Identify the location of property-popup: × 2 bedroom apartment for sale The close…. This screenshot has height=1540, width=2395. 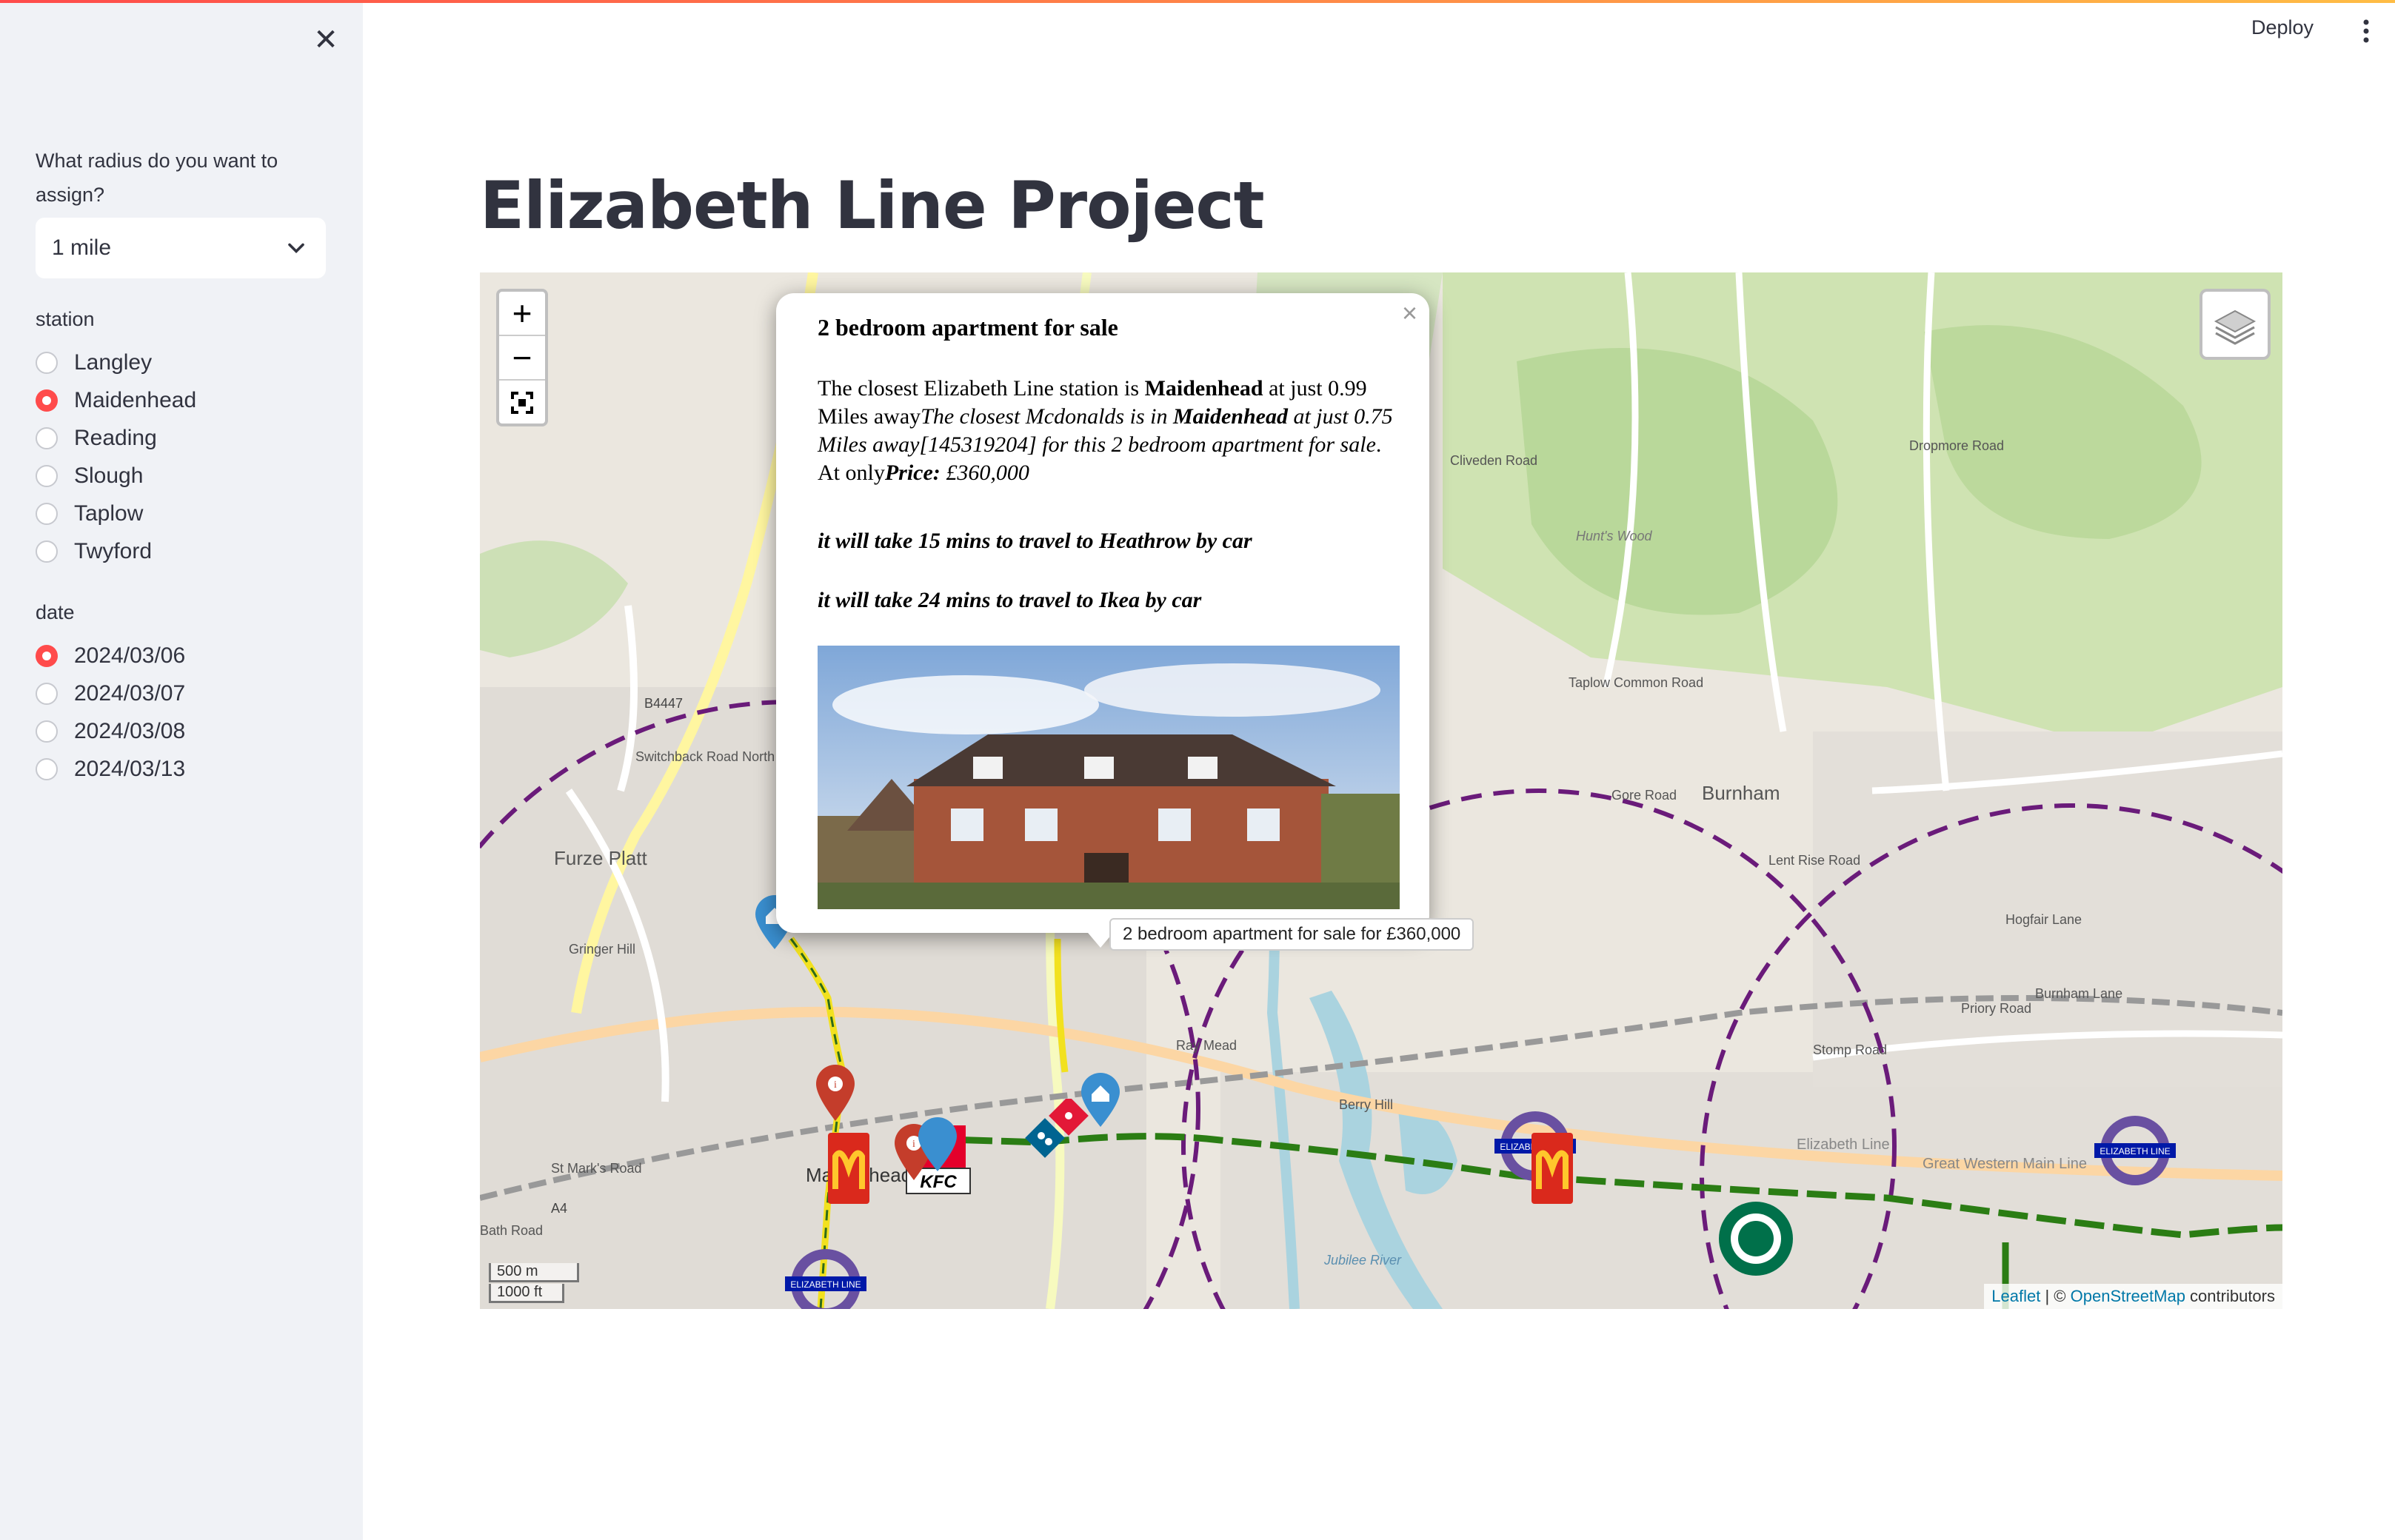
(1102, 613).